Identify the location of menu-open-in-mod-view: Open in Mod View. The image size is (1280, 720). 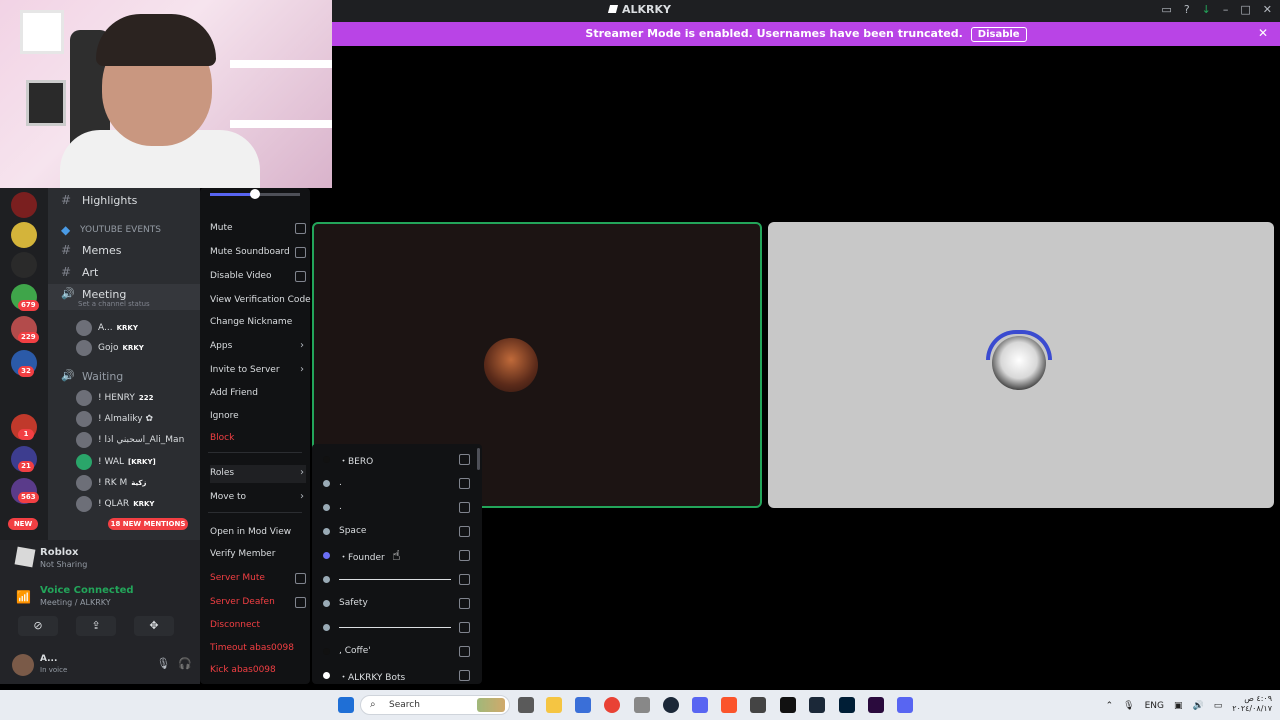
(258, 533).